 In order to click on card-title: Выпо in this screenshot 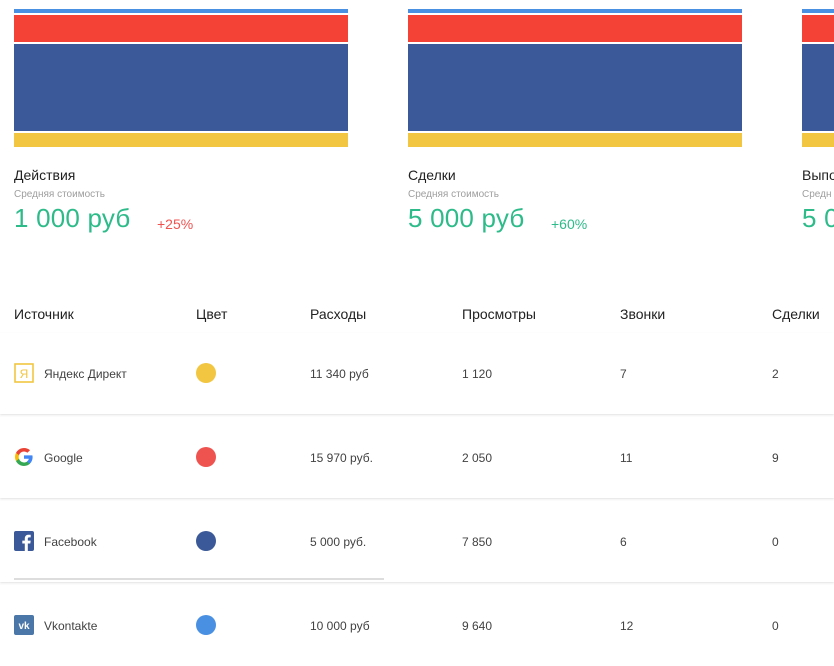, I will do `click(818, 175)`.